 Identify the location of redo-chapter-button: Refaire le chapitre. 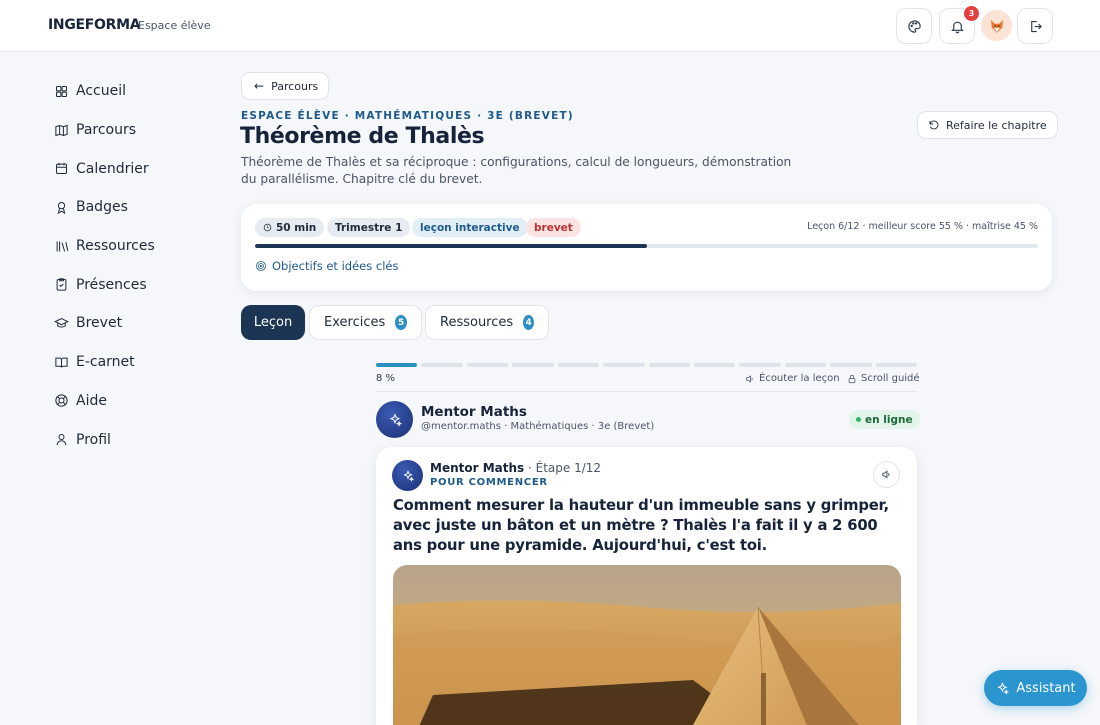
(987, 125).